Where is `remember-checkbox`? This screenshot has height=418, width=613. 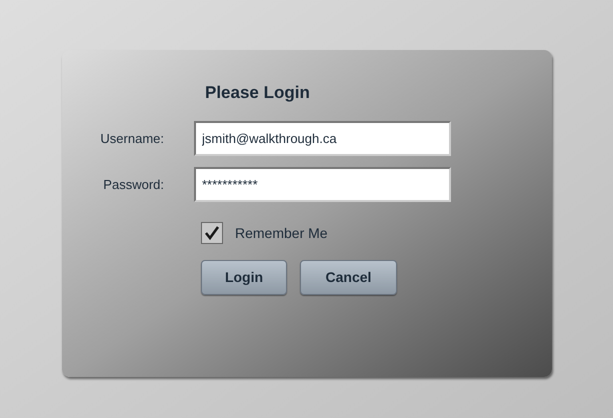
remember-checkbox is located at coordinates (212, 233).